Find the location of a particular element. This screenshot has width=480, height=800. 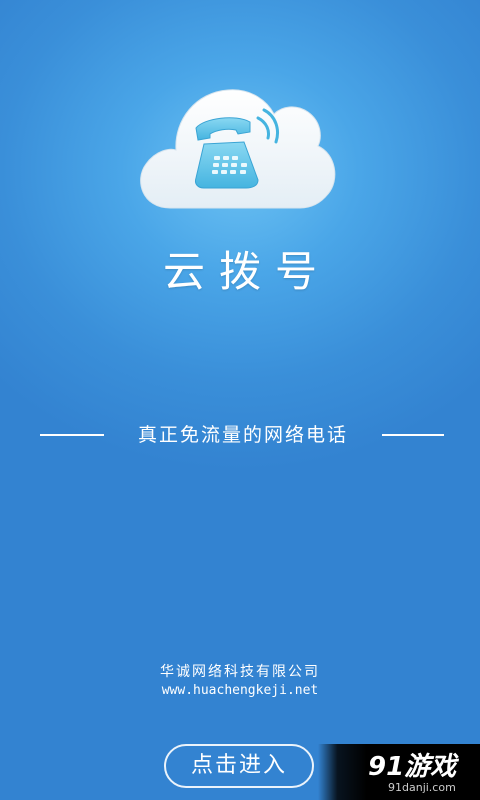

watermark-brand: 91游戏 is located at coordinates (412, 767).